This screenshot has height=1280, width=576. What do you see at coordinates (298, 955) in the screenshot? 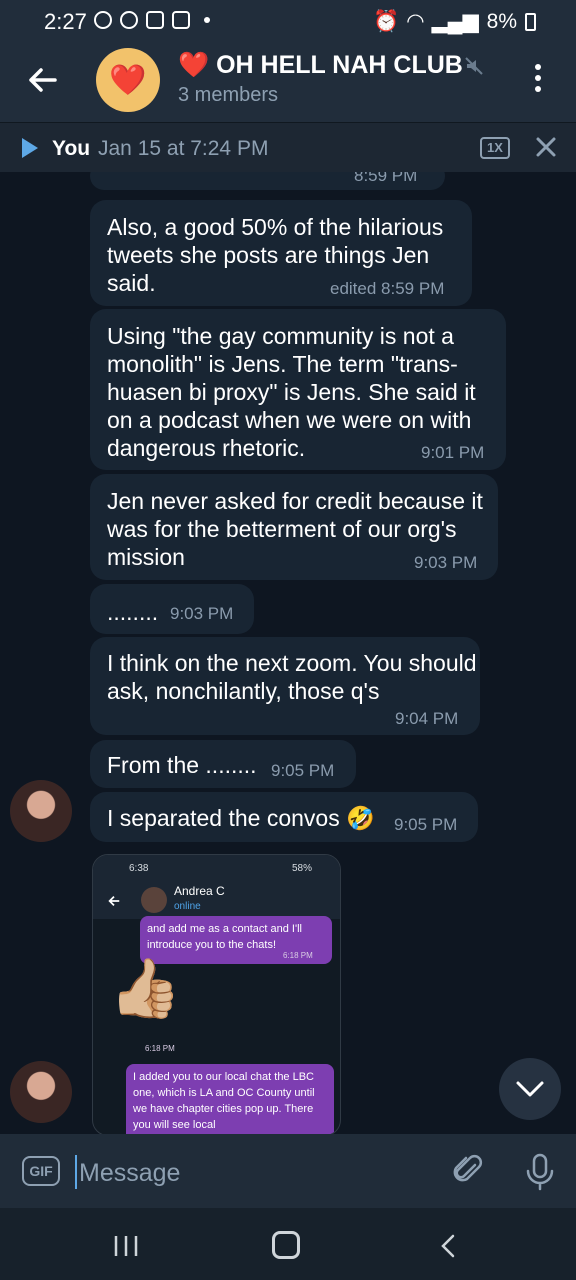
I see `screenshot-message-time: 6:18 PM` at bounding box center [298, 955].